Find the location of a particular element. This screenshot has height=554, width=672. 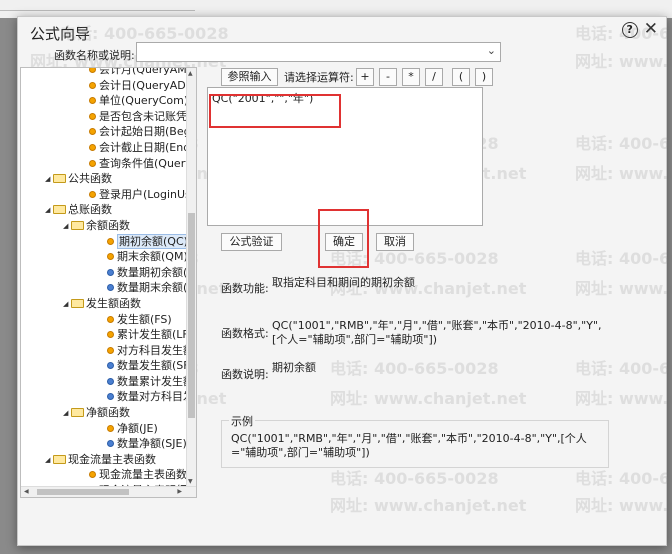

tree-item-label: 净额(JE) is located at coordinates (137, 428).